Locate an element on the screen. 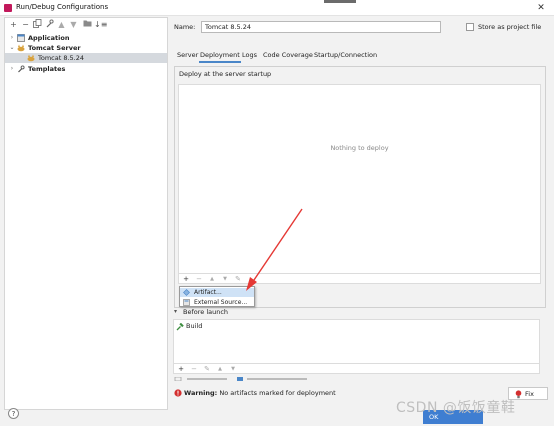 The width and height of the screenshot is (554, 426). tab-logs: Logs is located at coordinates (249, 55).